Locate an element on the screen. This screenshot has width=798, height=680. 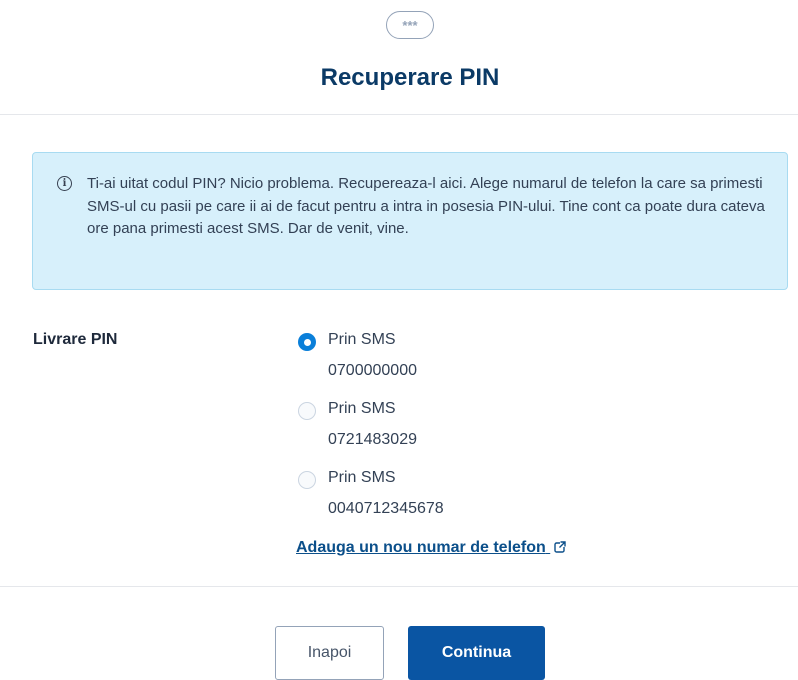
option-phone-number: 0721483029 is located at coordinates (372, 439).